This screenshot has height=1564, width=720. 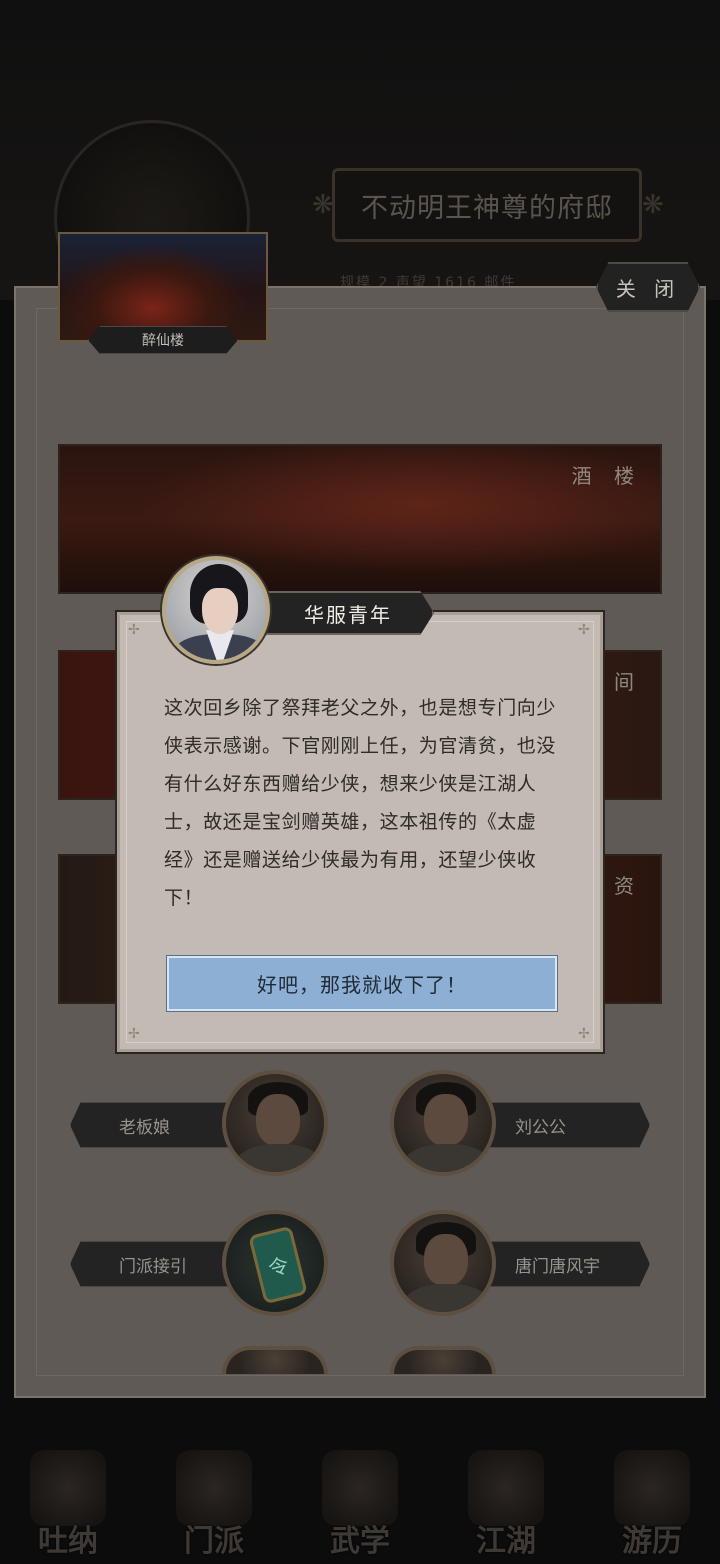 What do you see at coordinates (144, 1127) in the screenshot?
I see `npc-name: 老板娘` at bounding box center [144, 1127].